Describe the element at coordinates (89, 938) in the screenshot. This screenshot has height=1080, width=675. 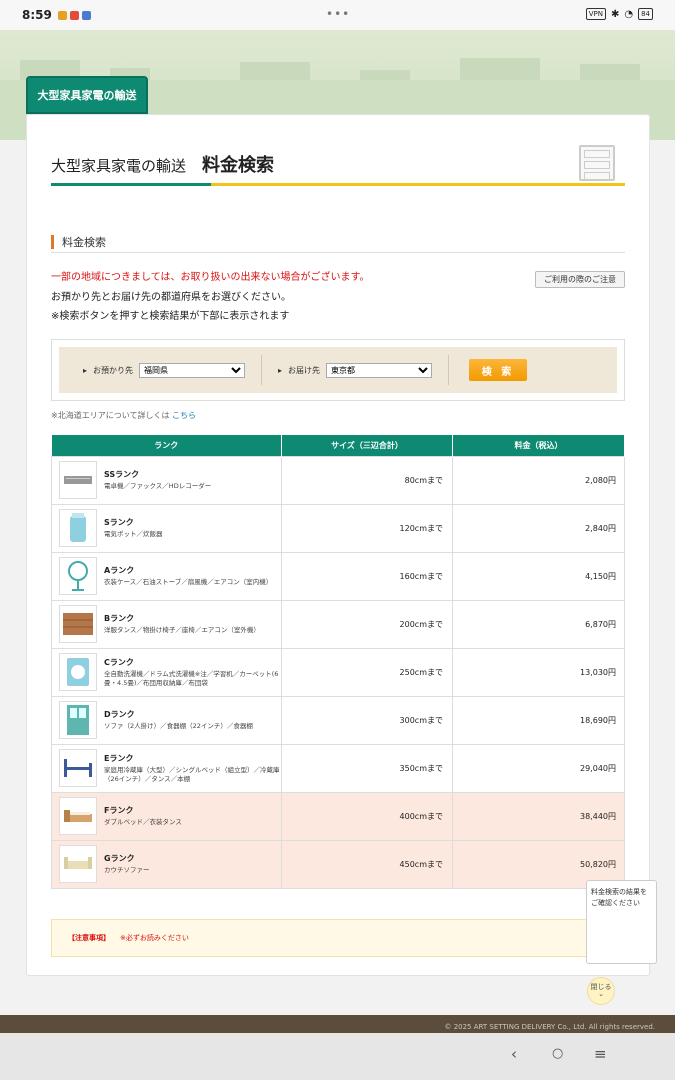
I see `notice-title: 【注意事項】` at that location.